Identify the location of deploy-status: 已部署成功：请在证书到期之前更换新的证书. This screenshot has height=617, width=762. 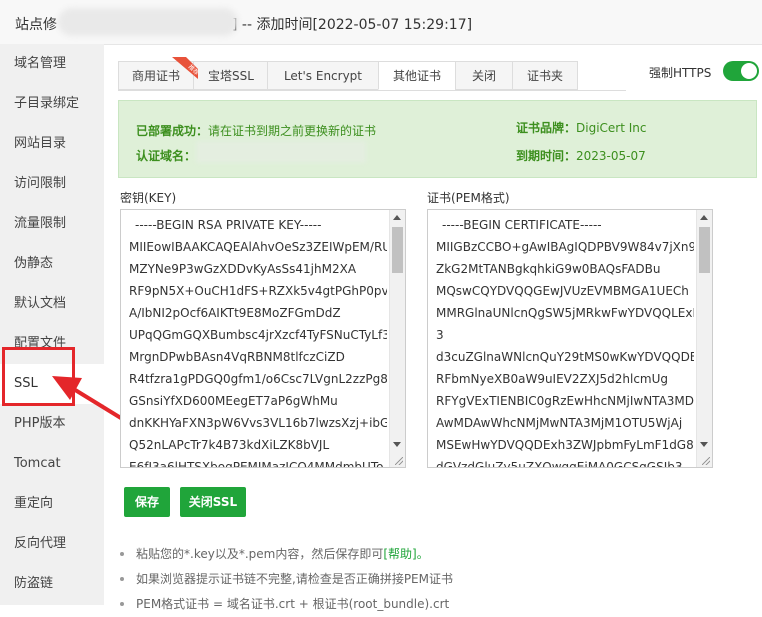
(256, 130).